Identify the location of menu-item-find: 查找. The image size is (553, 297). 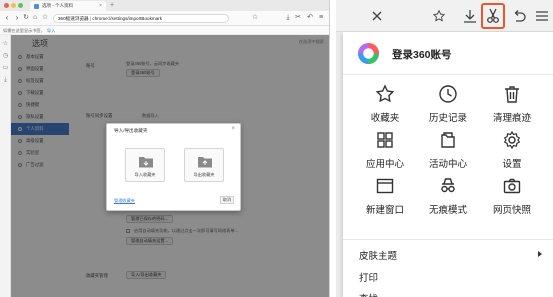
(368, 294).